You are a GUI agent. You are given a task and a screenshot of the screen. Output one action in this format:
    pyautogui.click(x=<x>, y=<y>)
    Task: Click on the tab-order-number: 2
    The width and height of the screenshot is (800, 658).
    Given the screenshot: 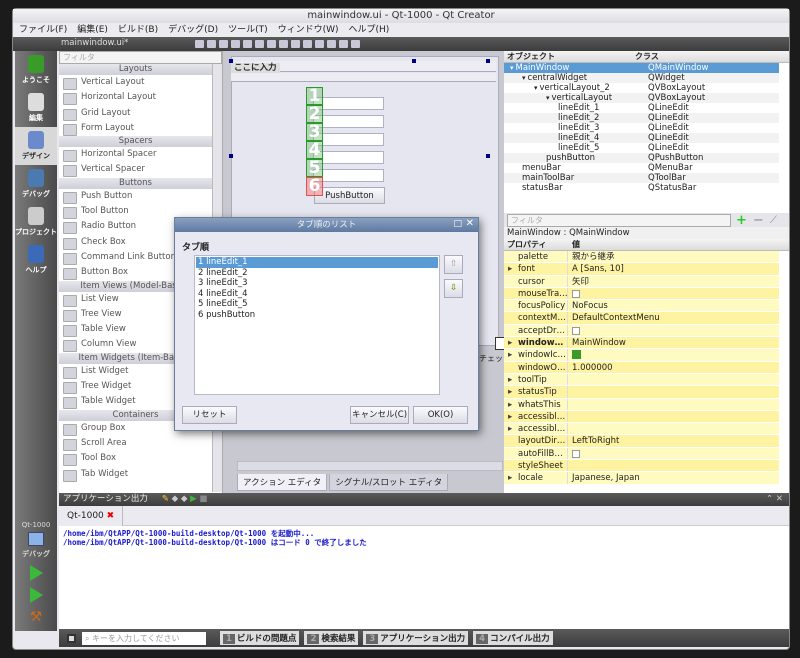 What is the action you would take?
    pyautogui.click(x=314, y=114)
    